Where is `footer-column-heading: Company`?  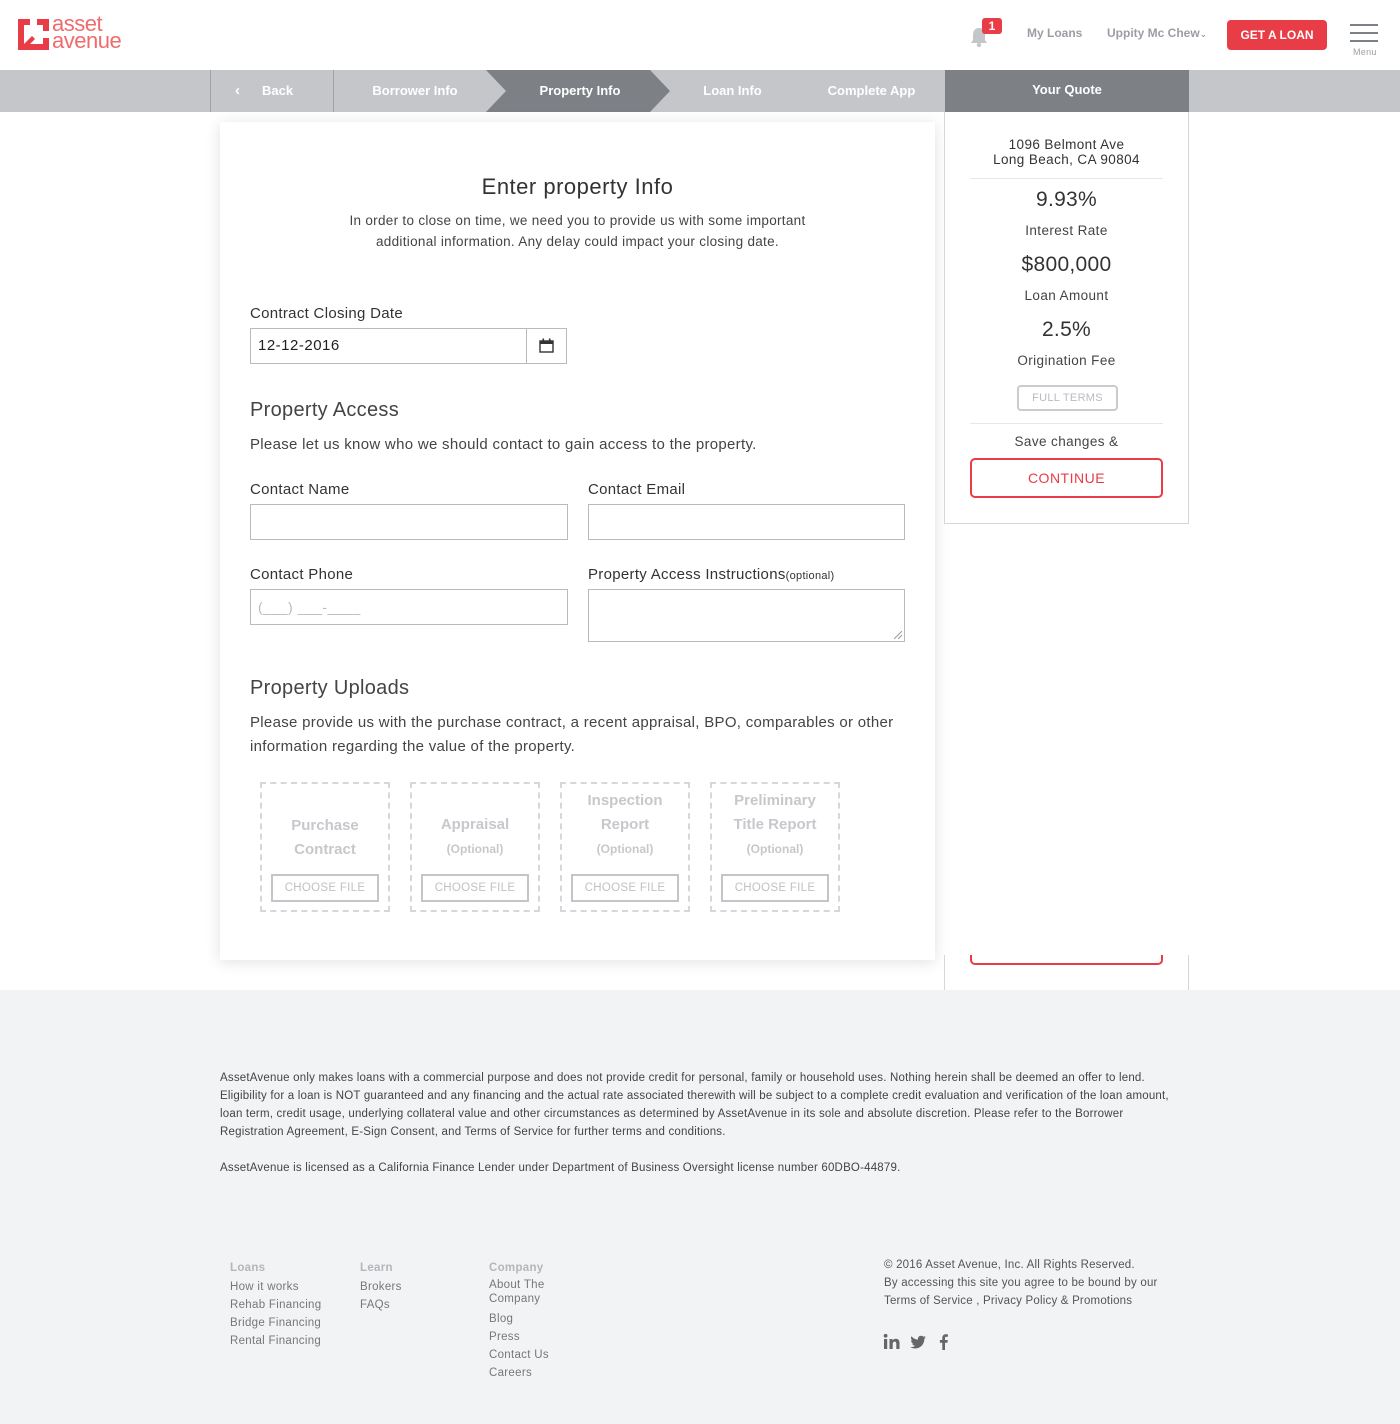
footer-column-heading: Company is located at coordinates (516, 1268).